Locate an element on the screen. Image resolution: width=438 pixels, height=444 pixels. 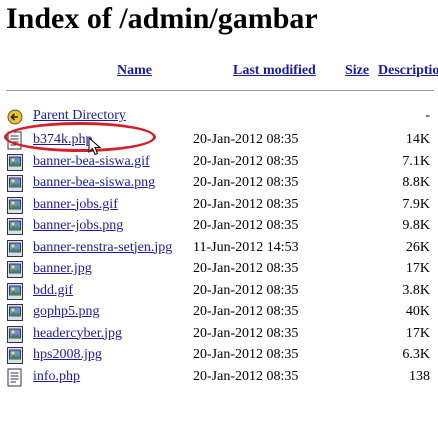
file-modified-date: 11-Jun-2012 14:53 is located at coordinates (246, 247).